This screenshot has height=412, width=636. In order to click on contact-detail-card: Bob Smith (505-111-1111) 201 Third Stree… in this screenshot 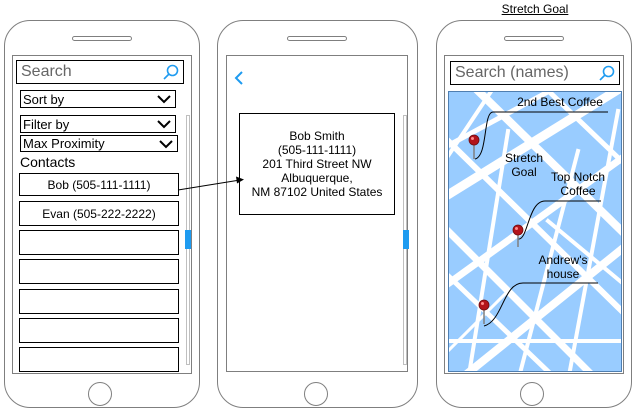, I will do `click(317, 164)`.